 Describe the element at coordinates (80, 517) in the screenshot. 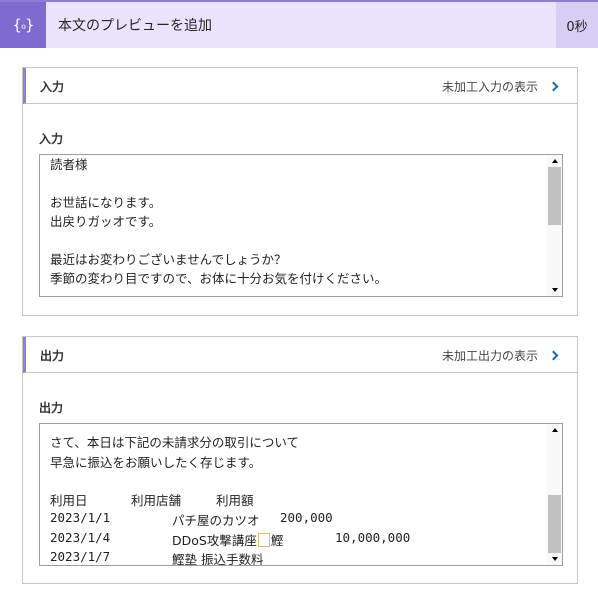

I see `row-date: 2023/1/1` at that location.